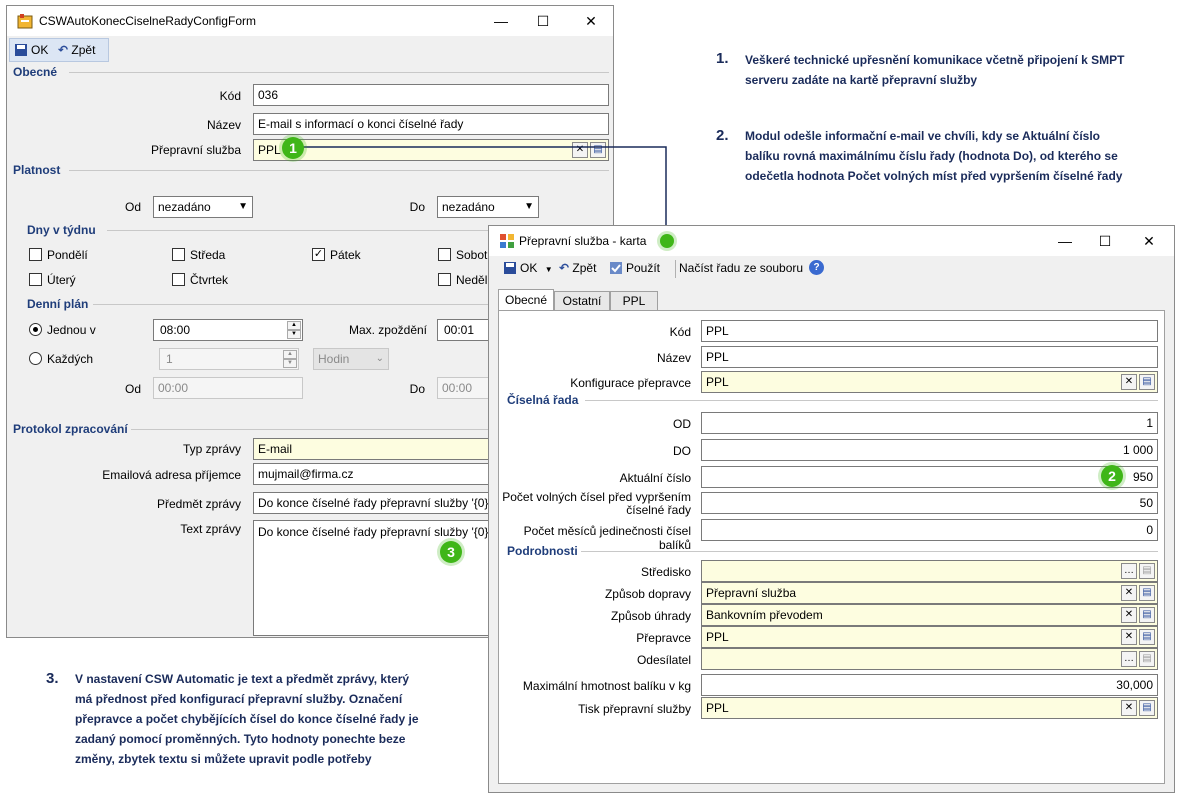 The width and height of the screenshot is (1200, 799). Describe the element at coordinates (717, 637) in the screenshot. I see `prepravce-value: PPL` at that location.